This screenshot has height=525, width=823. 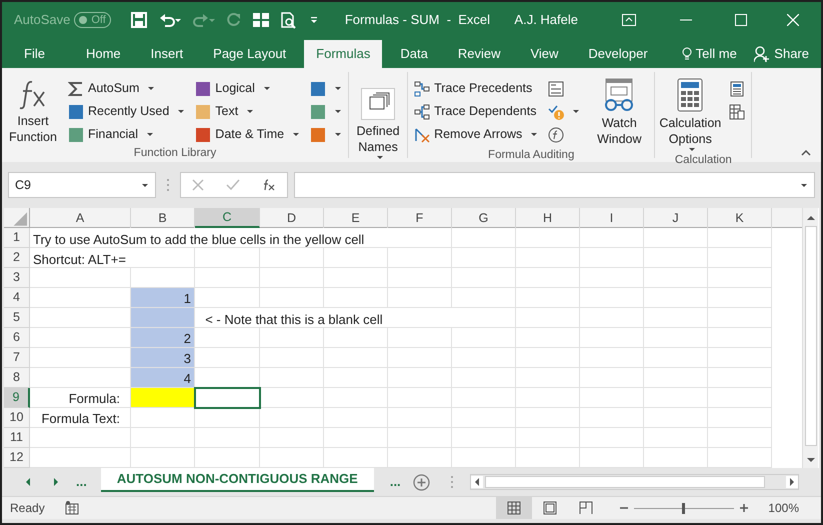 I want to click on horizontal-scrollbar, so click(x=634, y=482).